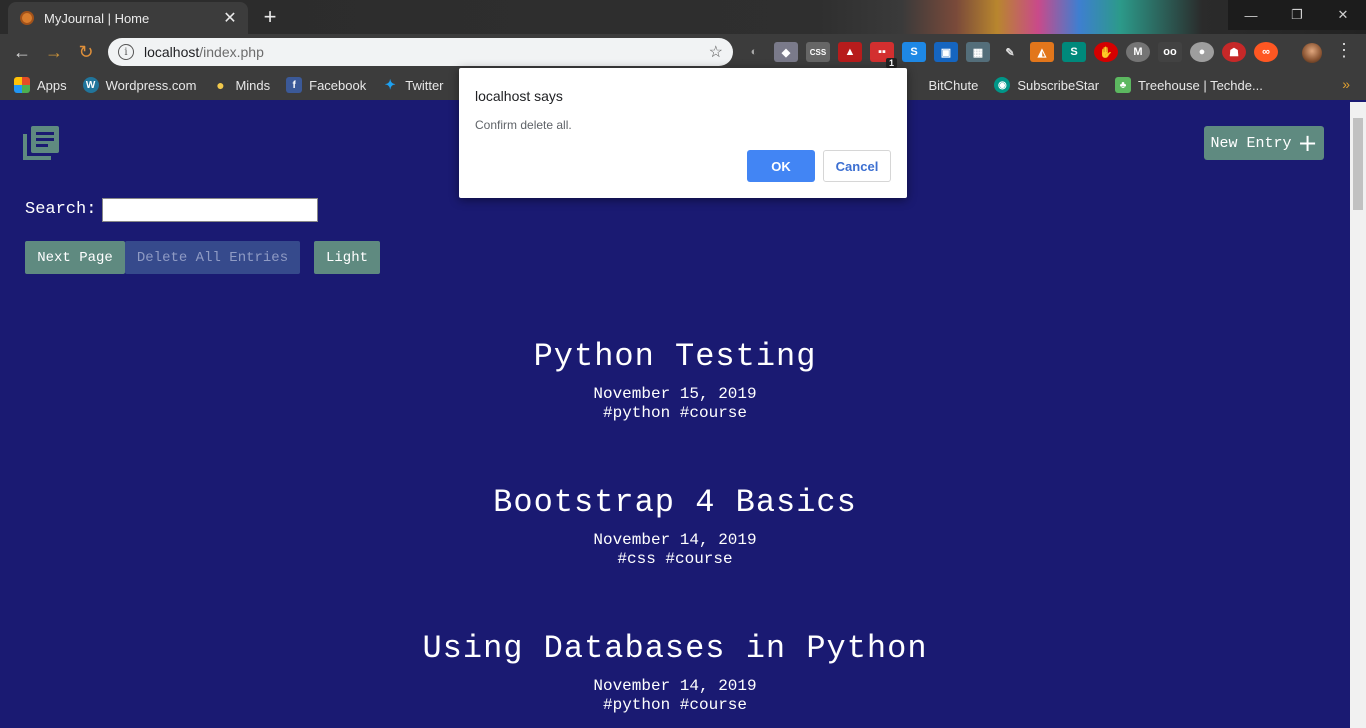 This screenshot has width=1366, height=728. What do you see at coordinates (675, 356) in the screenshot?
I see `entry-title: Python Testing` at bounding box center [675, 356].